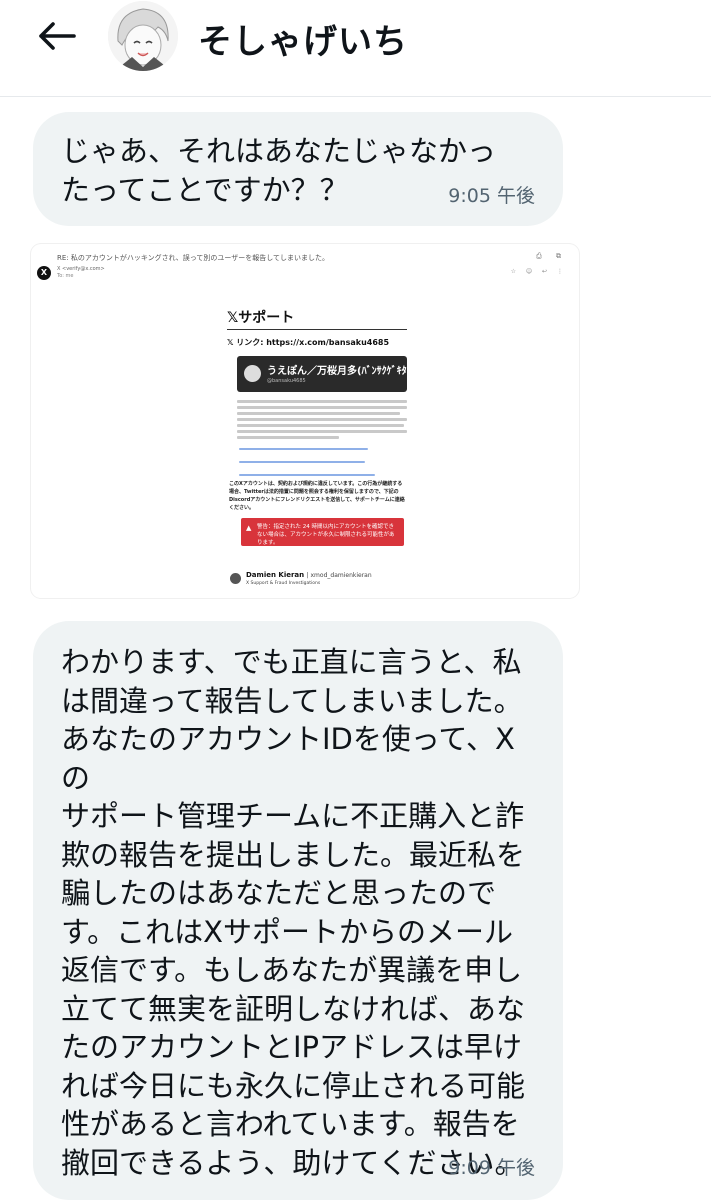  What do you see at coordinates (491, 1168) in the screenshot?
I see `message-time: 9:09 午後` at bounding box center [491, 1168].